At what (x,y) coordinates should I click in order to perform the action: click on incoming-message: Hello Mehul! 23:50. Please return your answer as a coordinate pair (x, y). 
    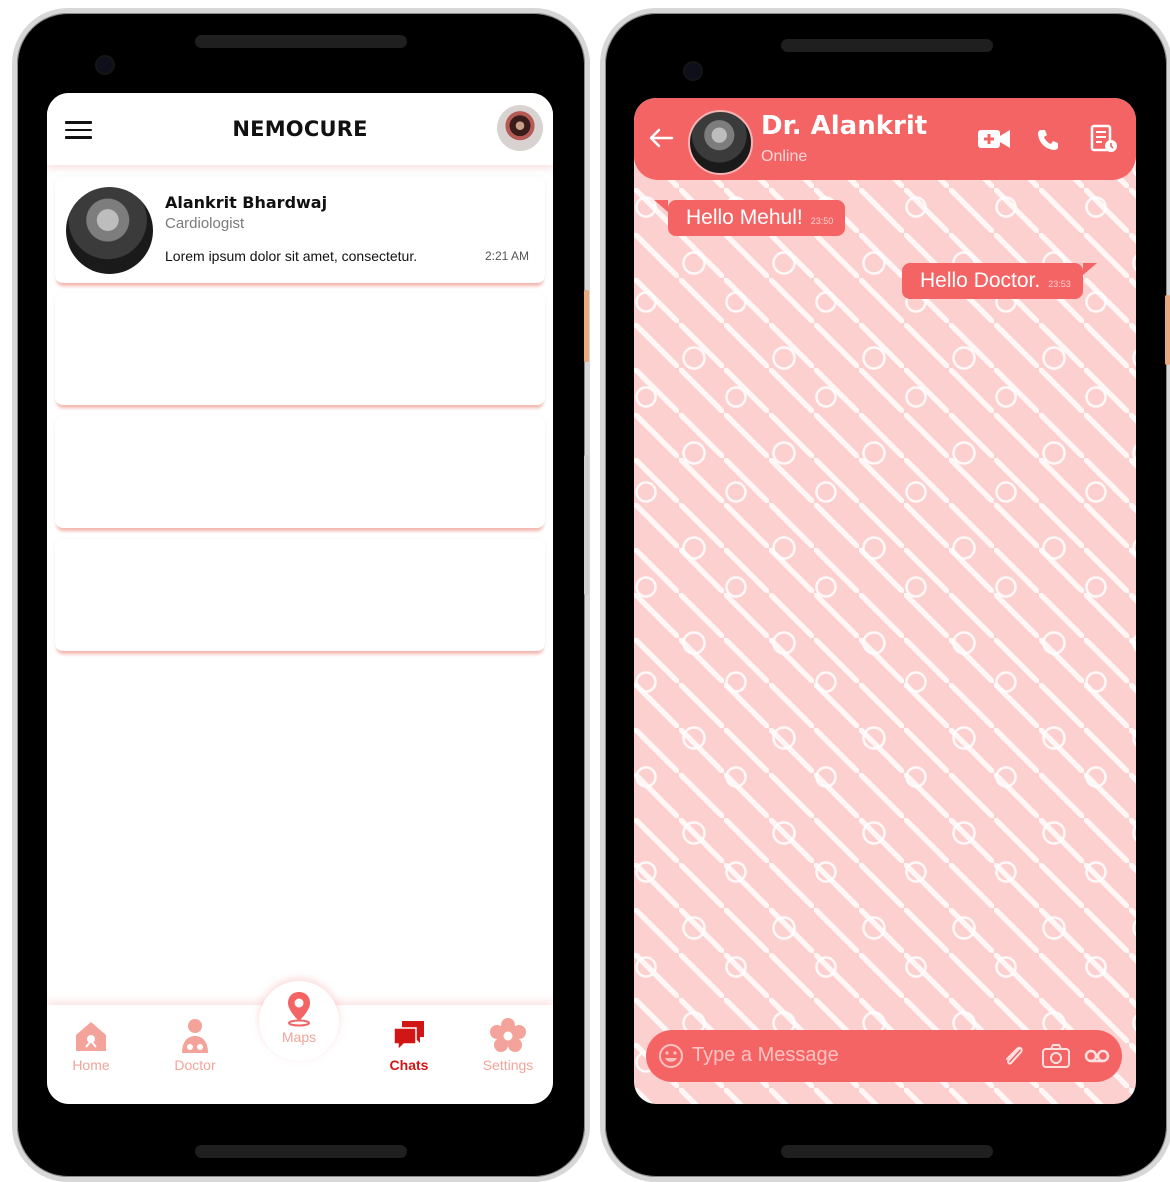
    Looking at the image, I should click on (749, 218).